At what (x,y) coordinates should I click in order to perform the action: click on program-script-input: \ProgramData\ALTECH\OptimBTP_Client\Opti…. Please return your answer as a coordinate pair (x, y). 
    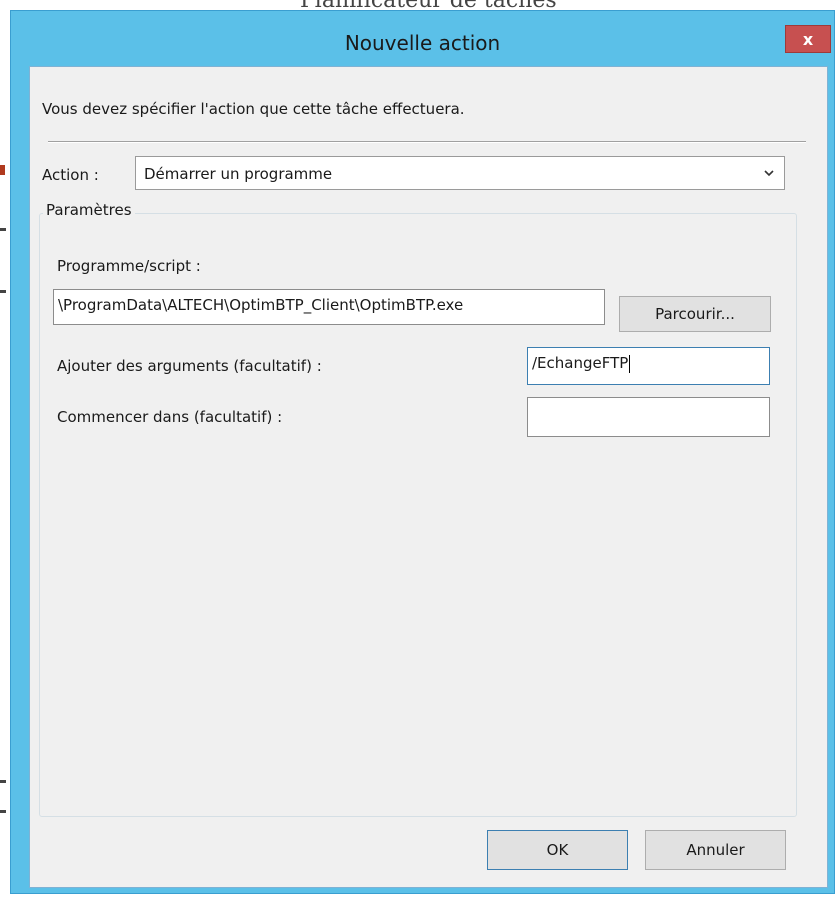
    Looking at the image, I should click on (329, 307).